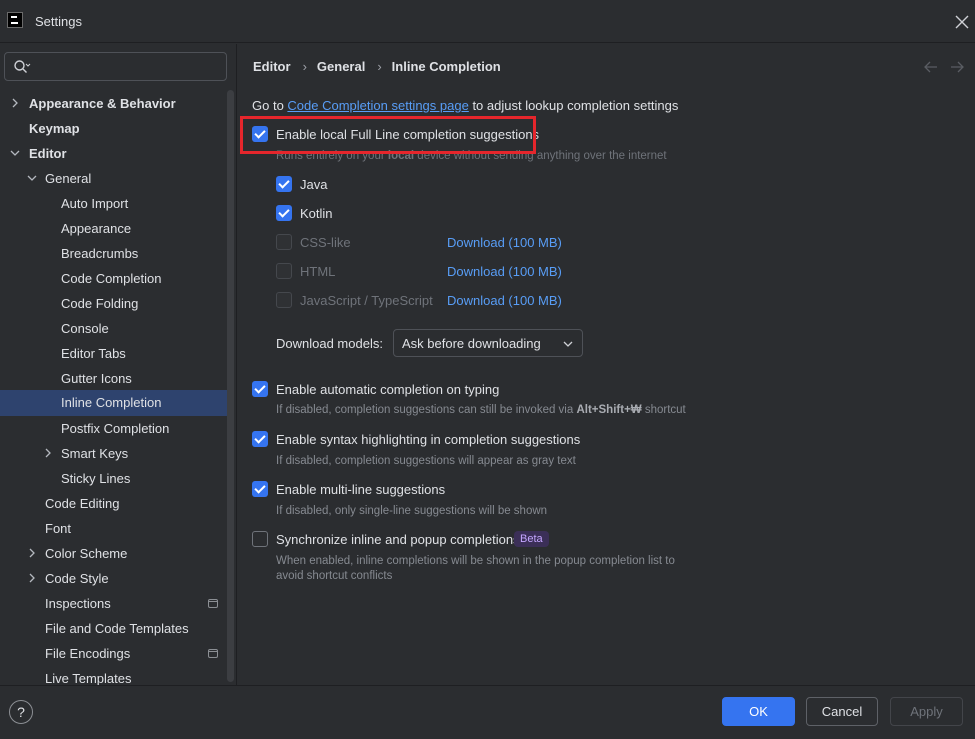 Image resolution: width=975 pixels, height=739 pixels. I want to click on sidebar-item-gutter-icons: Gutter Icons, so click(114, 378).